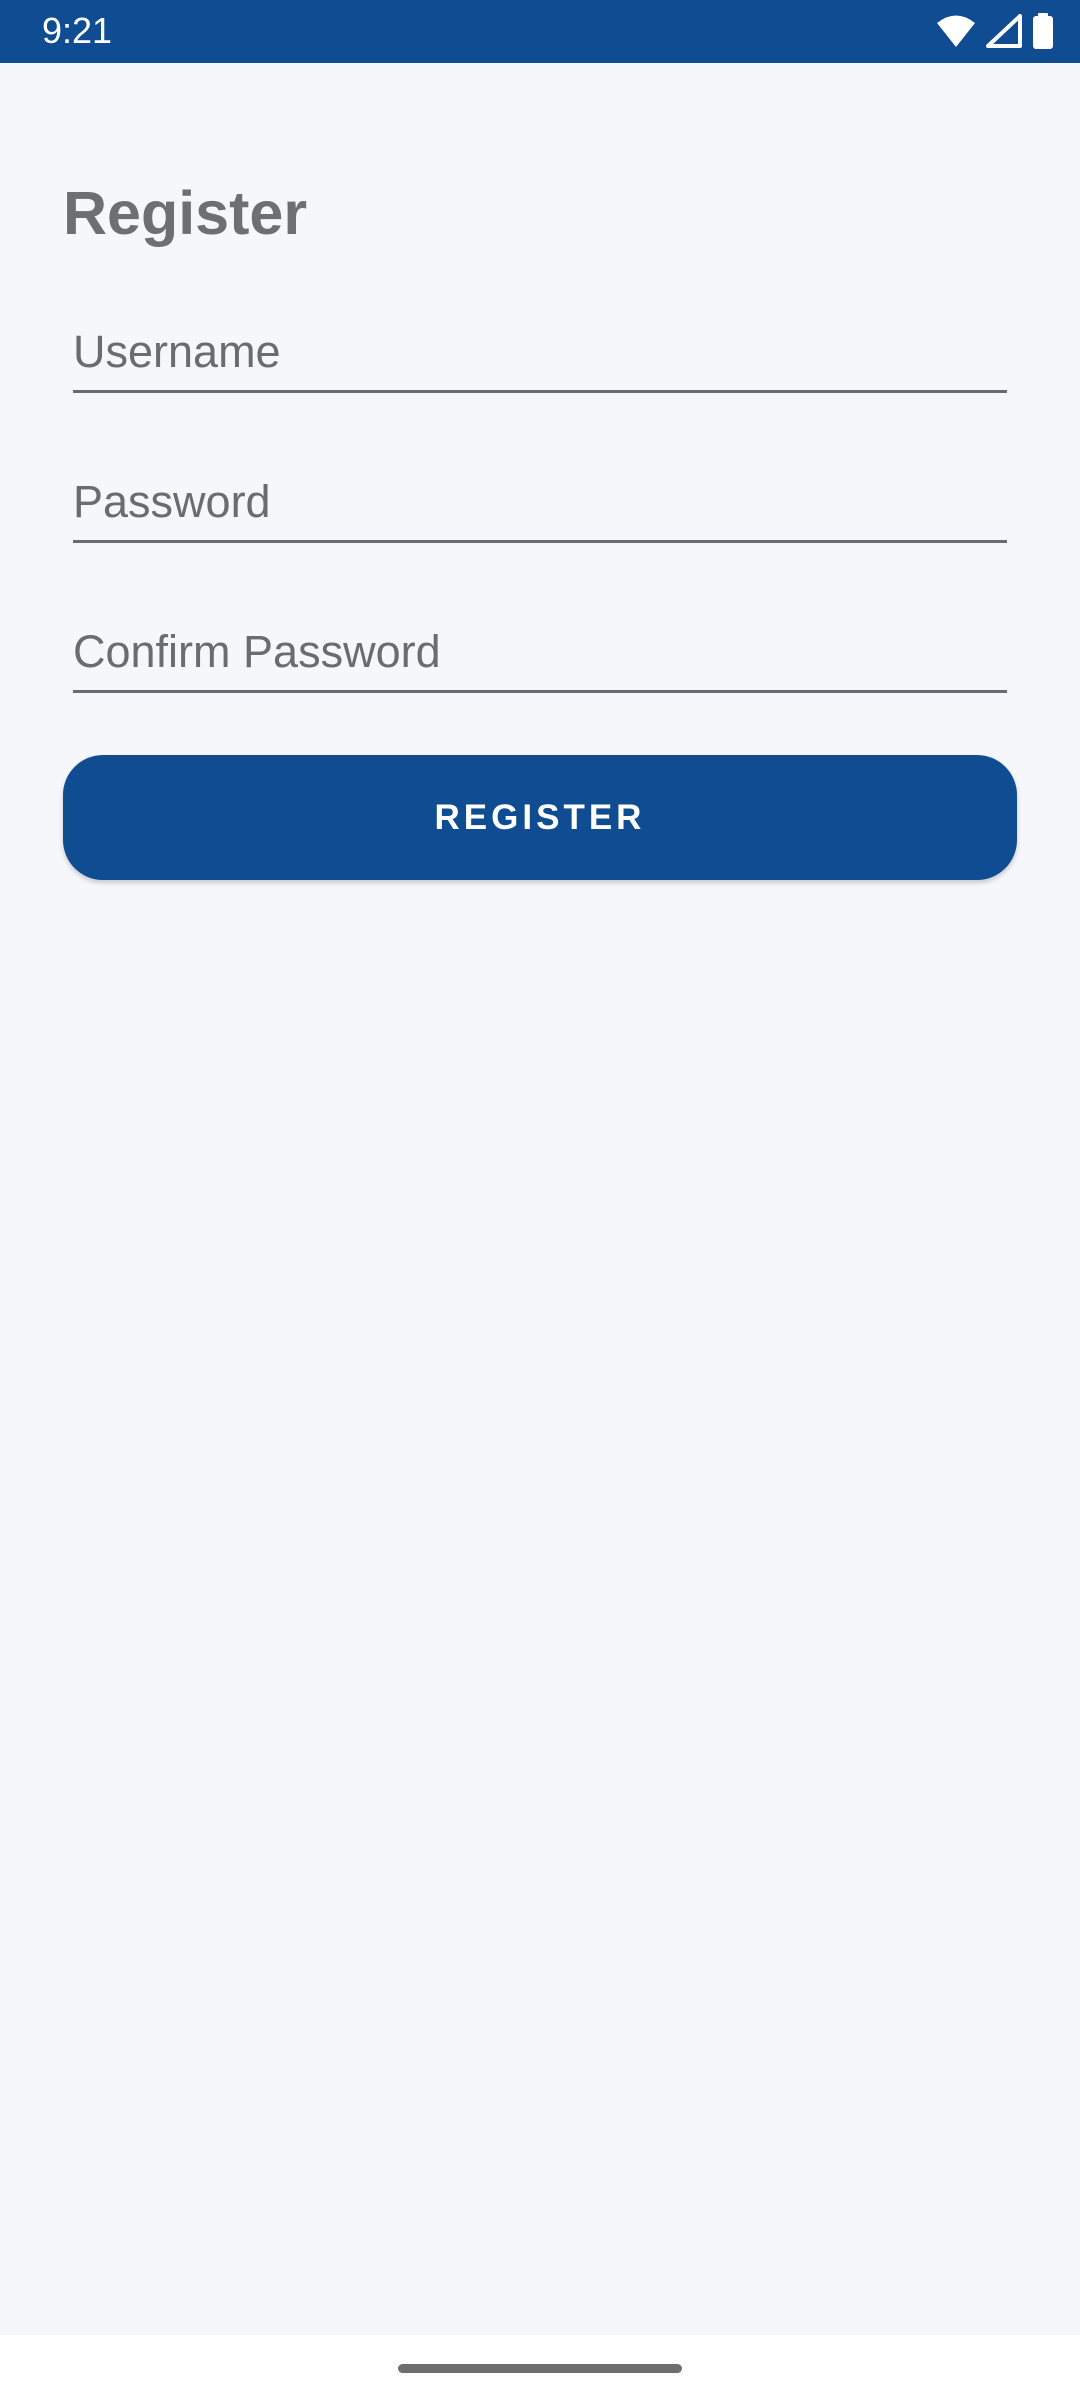  Describe the element at coordinates (540, 391) in the screenshot. I see `username-underline` at that location.